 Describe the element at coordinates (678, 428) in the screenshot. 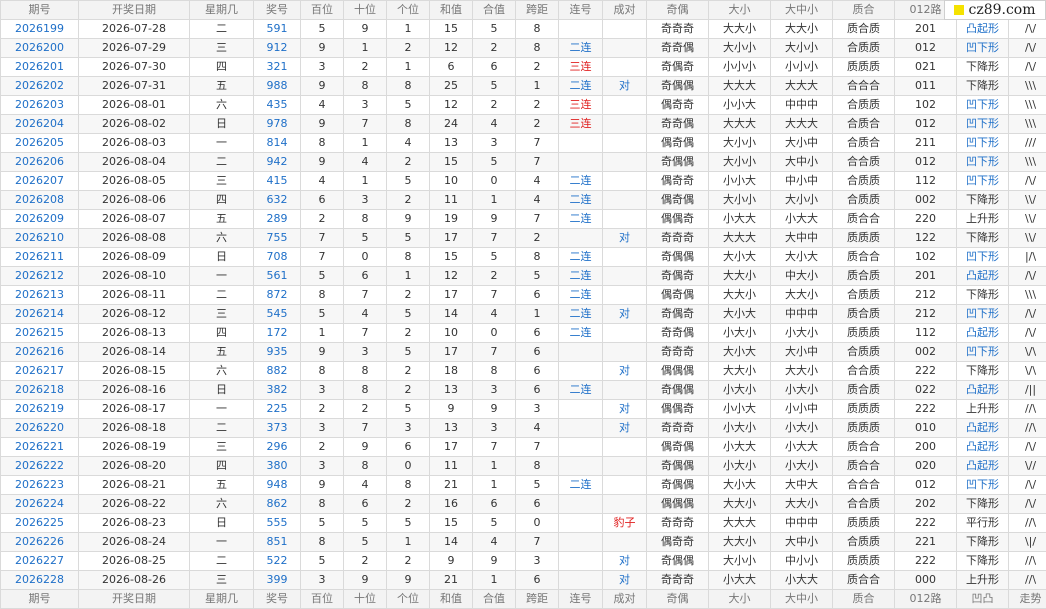

I see `cell-odd-even: 奇奇奇` at that location.